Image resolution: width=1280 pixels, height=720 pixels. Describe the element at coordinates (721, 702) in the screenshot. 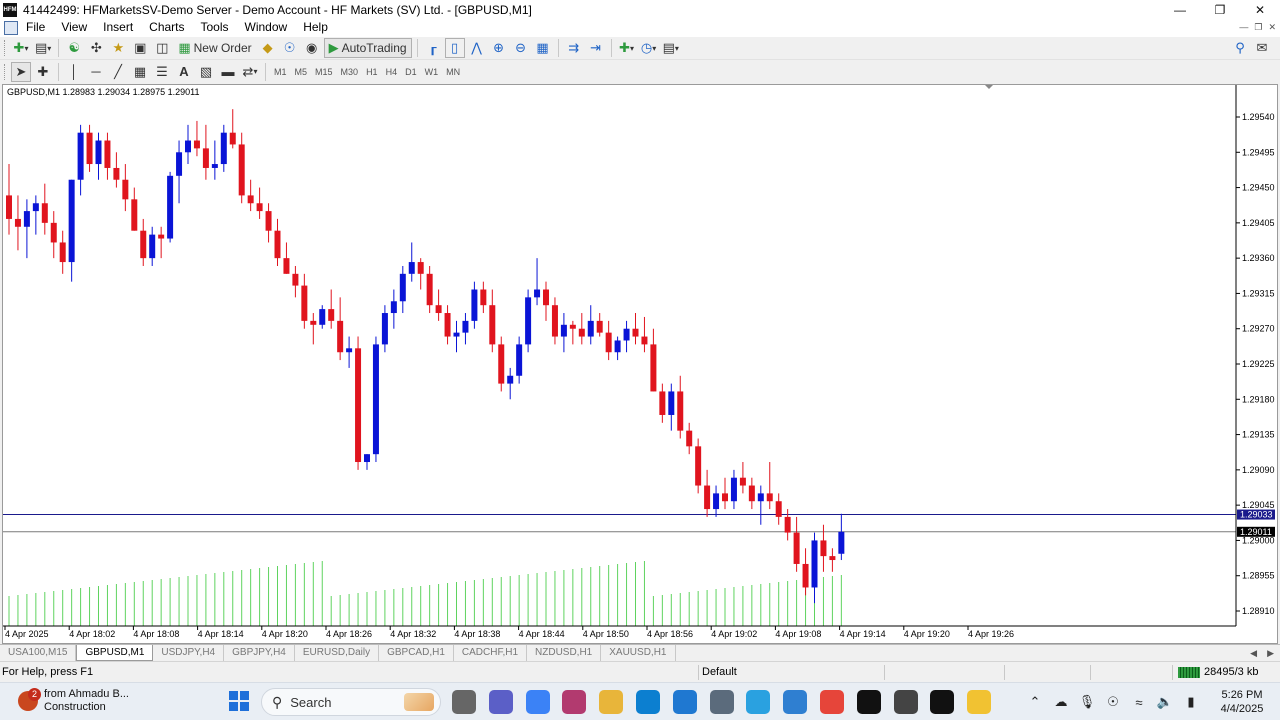

I see `taskbar-app-calculator-icon` at that location.